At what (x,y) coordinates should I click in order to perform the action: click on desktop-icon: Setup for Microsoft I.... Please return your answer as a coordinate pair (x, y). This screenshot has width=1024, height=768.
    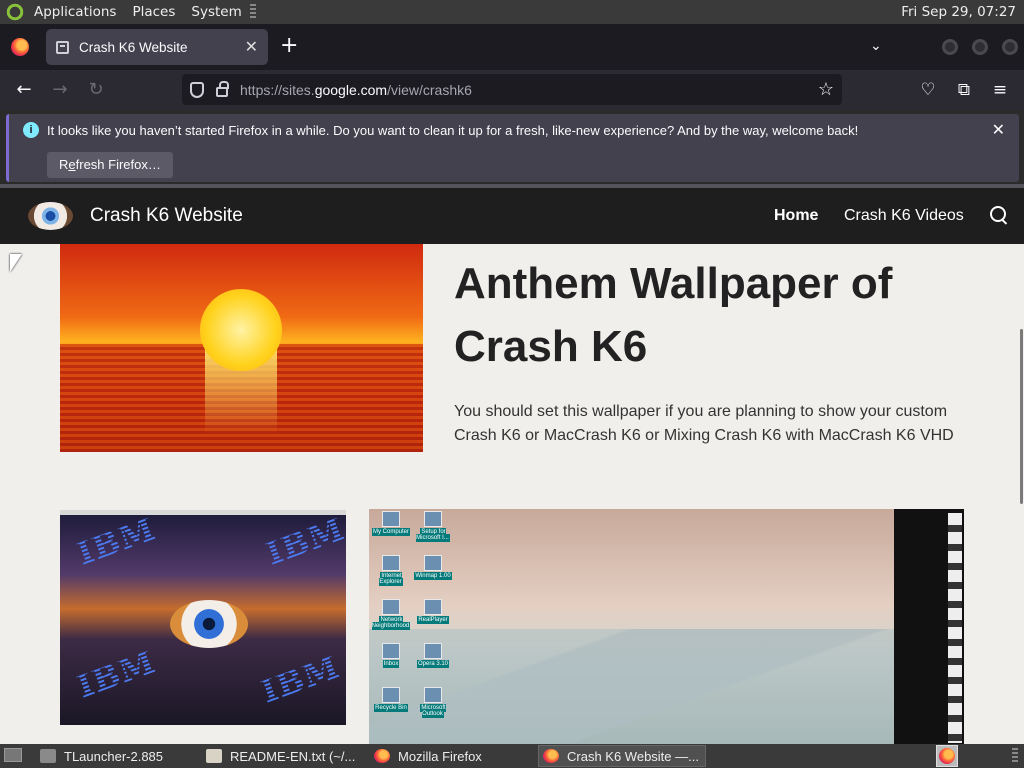
    Looking at the image, I should click on (433, 526).